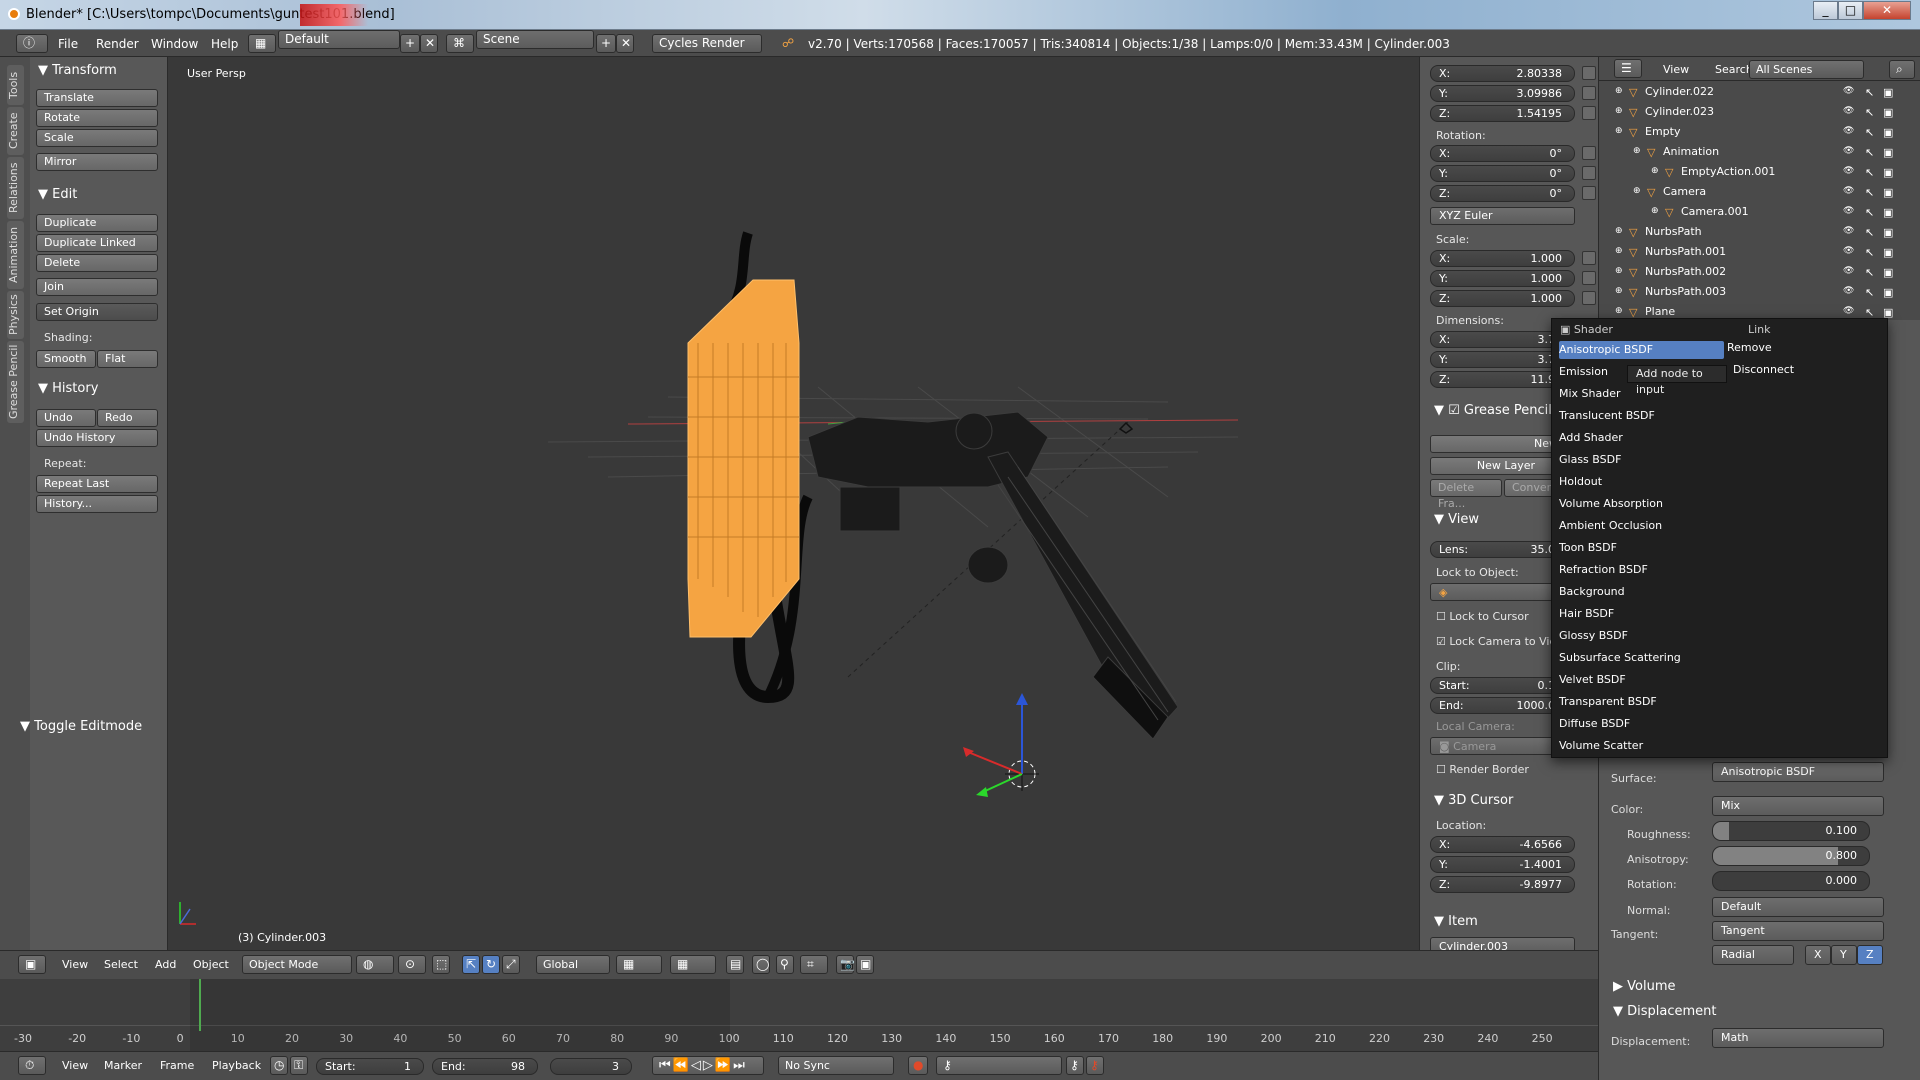  What do you see at coordinates (81, 726) in the screenshot?
I see `toggle-editmode-header: ▼ Toggle Editmode` at bounding box center [81, 726].